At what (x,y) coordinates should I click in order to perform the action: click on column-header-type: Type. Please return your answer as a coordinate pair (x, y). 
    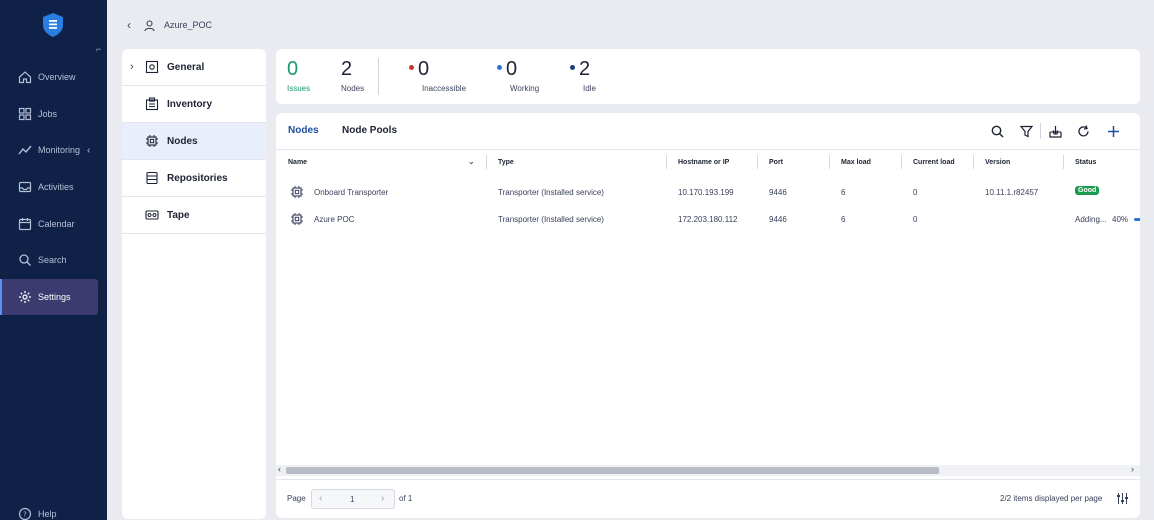
    Looking at the image, I should click on (506, 162).